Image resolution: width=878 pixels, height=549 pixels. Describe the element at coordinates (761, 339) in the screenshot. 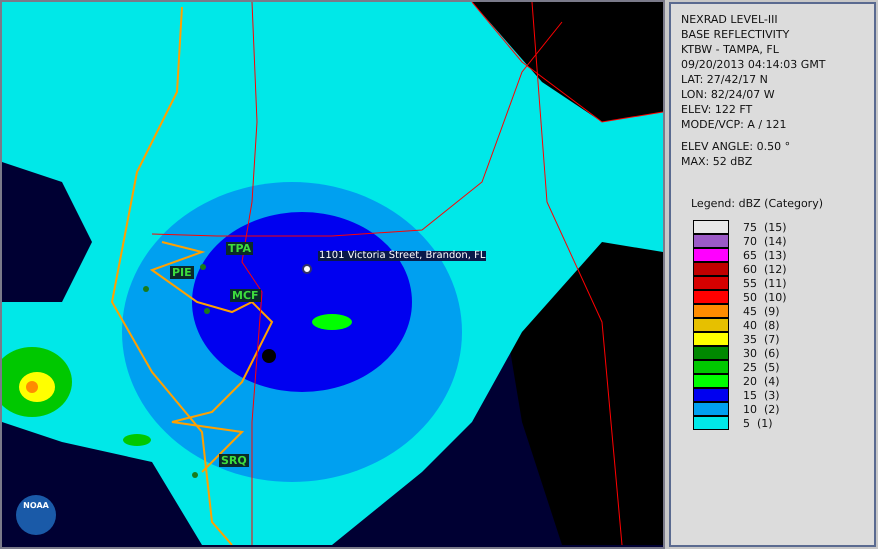

I see `legend-label: 35 (7)` at that location.